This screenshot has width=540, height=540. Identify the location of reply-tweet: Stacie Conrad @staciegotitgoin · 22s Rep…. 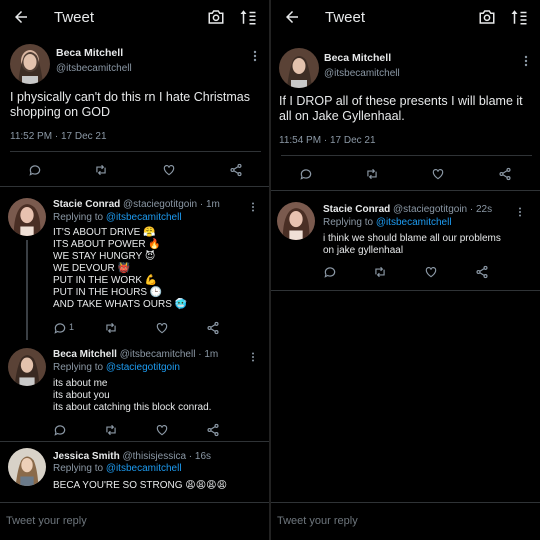
(405, 241).